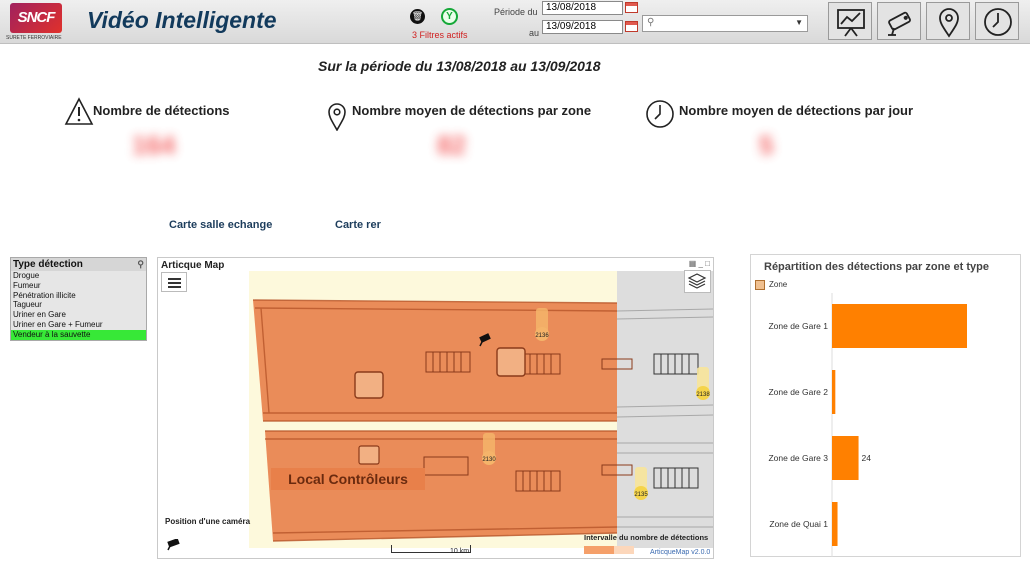 The height and width of the screenshot is (561, 1030). What do you see at coordinates (78, 286) in the screenshot?
I see `list-item-fumeur: Fumeur` at bounding box center [78, 286].